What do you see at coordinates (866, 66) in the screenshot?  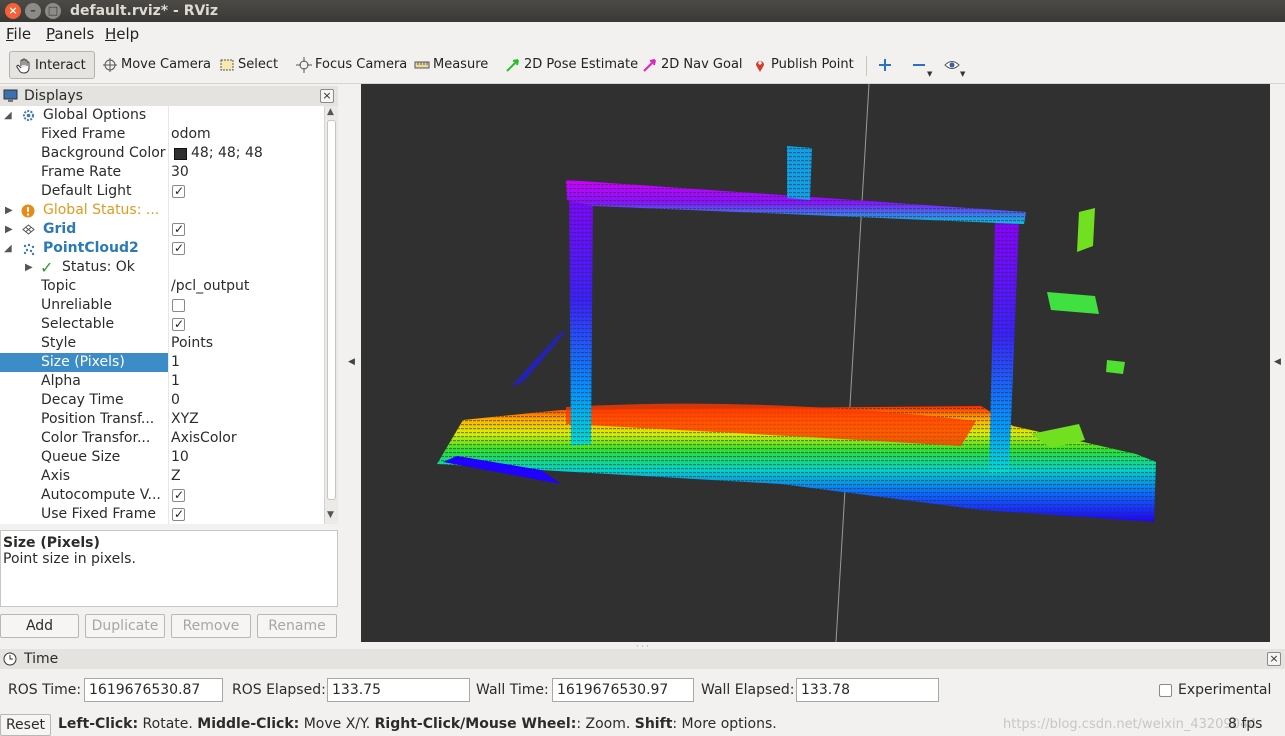 I see `toolbar-separator` at bounding box center [866, 66].